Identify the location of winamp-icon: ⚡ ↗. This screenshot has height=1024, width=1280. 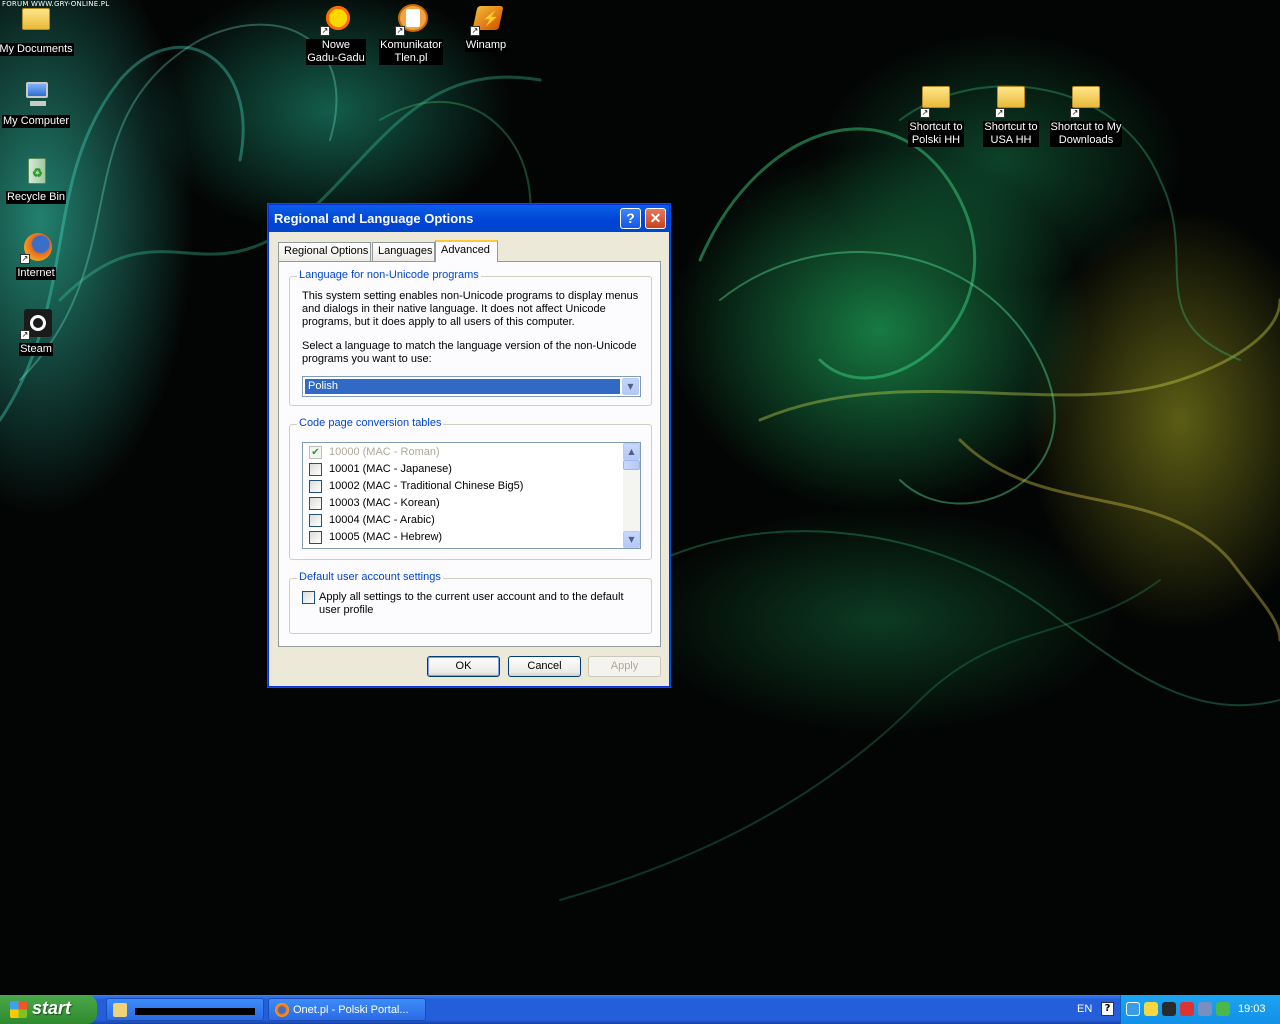
(487, 20).